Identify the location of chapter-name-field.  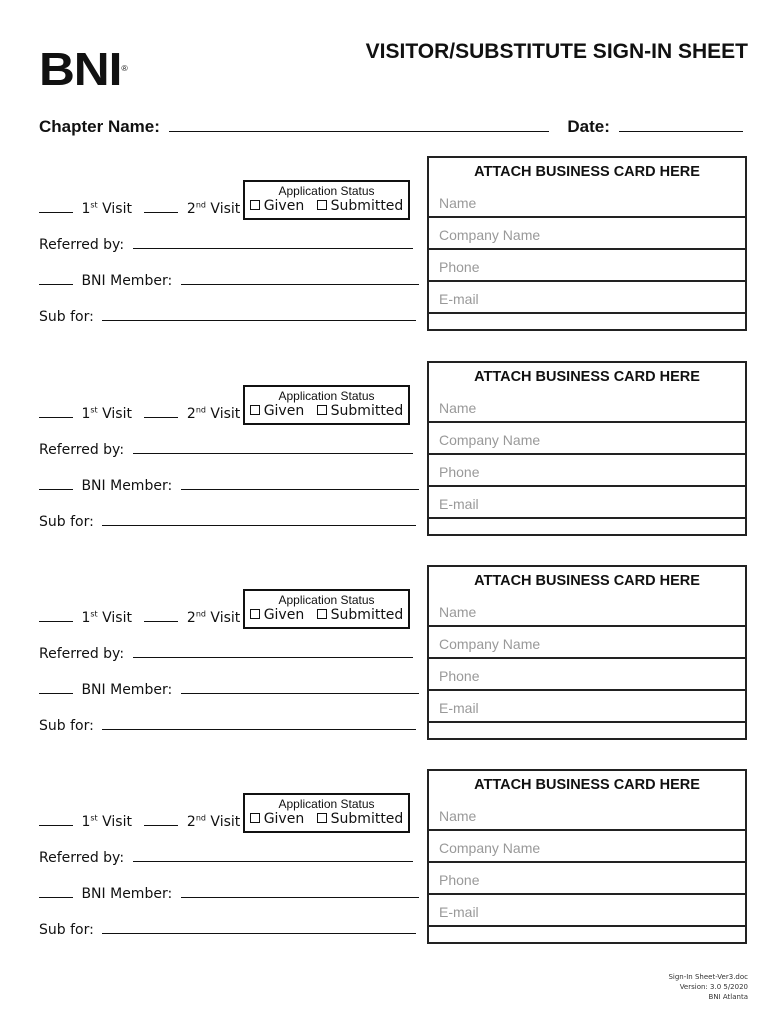
(358, 124).